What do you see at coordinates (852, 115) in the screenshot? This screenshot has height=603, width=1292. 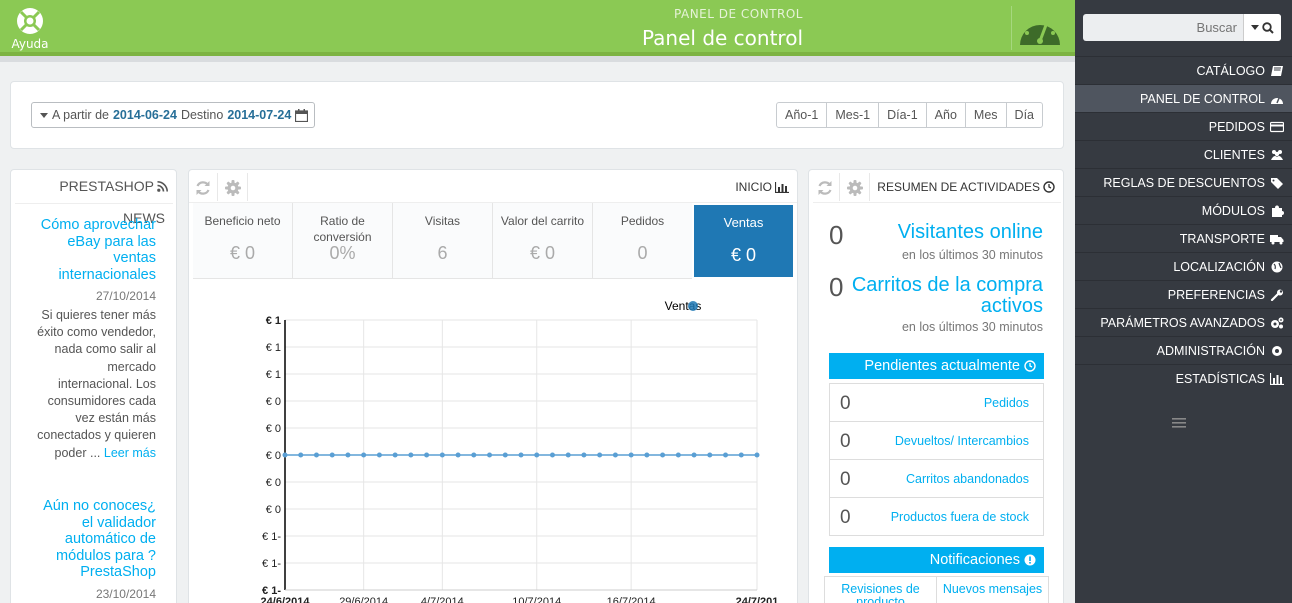 I see `range-button-prev-month: Mes-1` at bounding box center [852, 115].